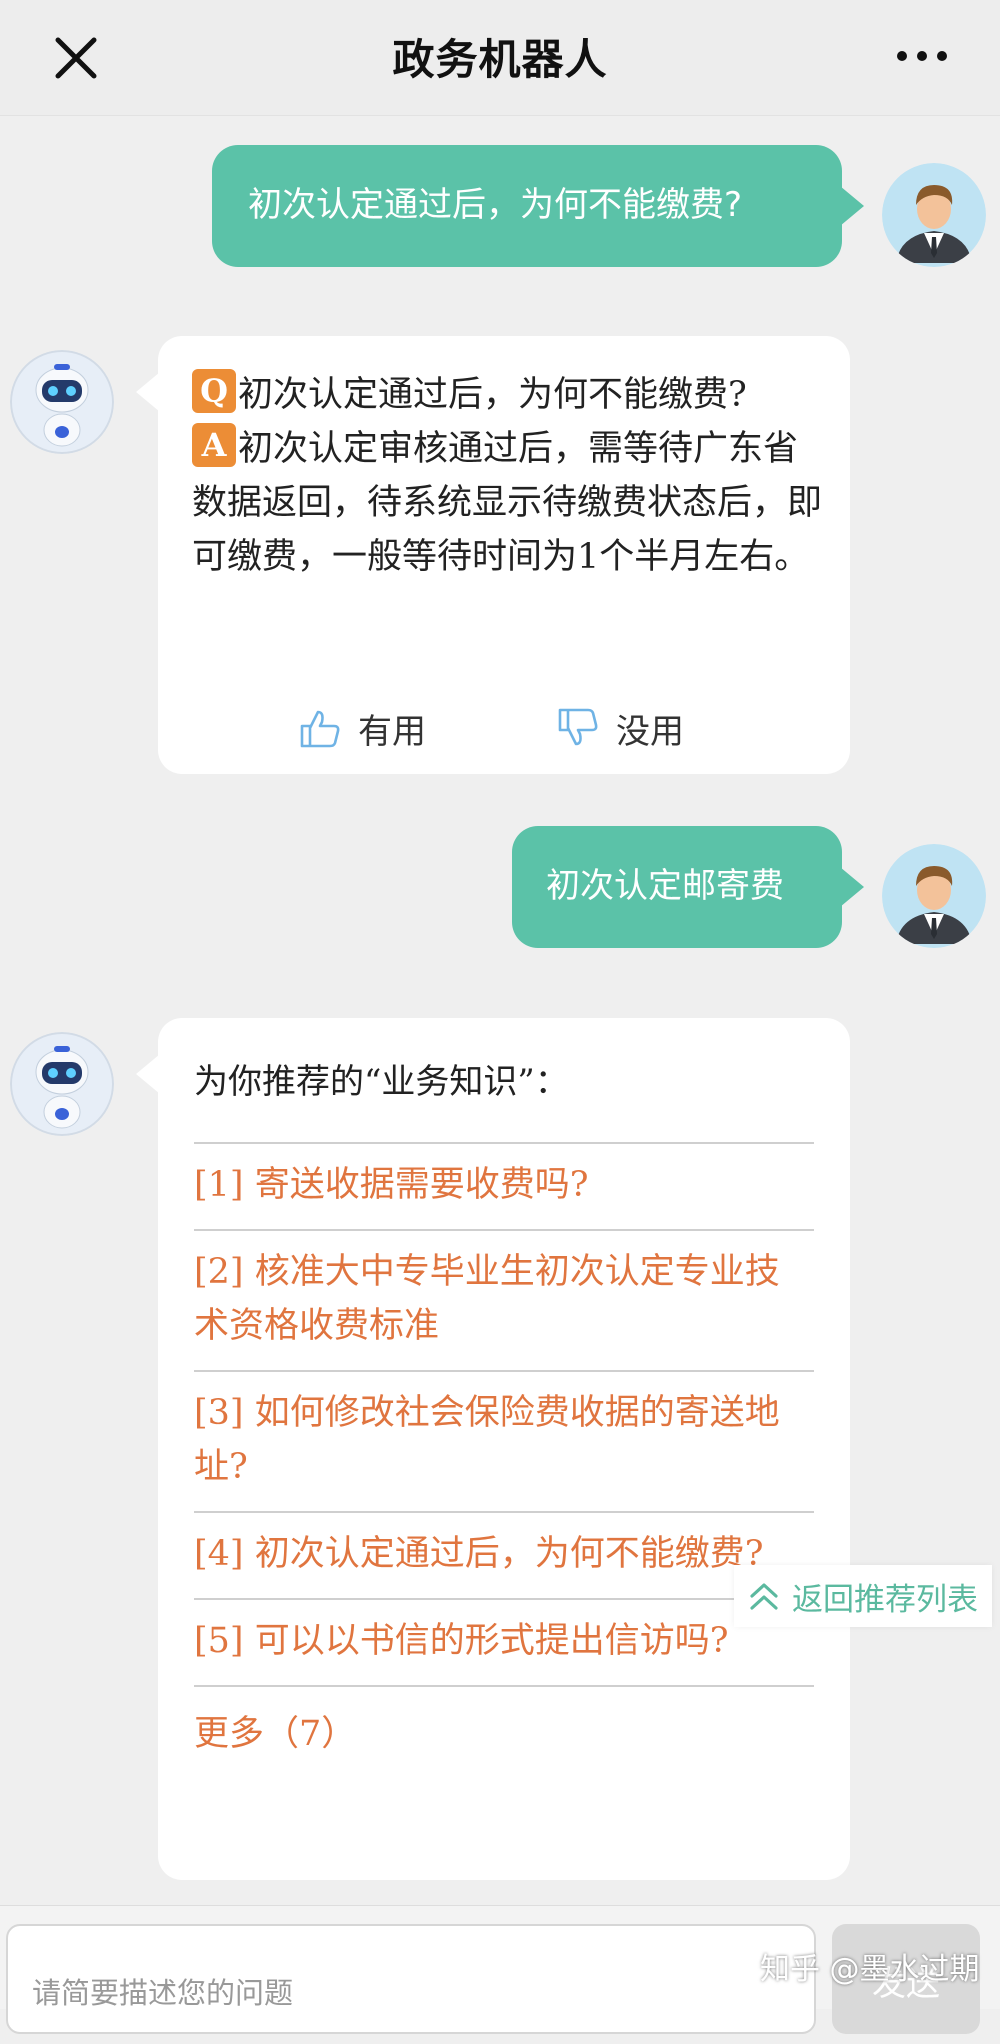  Describe the element at coordinates (922, 56) in the screenshot. I see `more-icon` at that location.